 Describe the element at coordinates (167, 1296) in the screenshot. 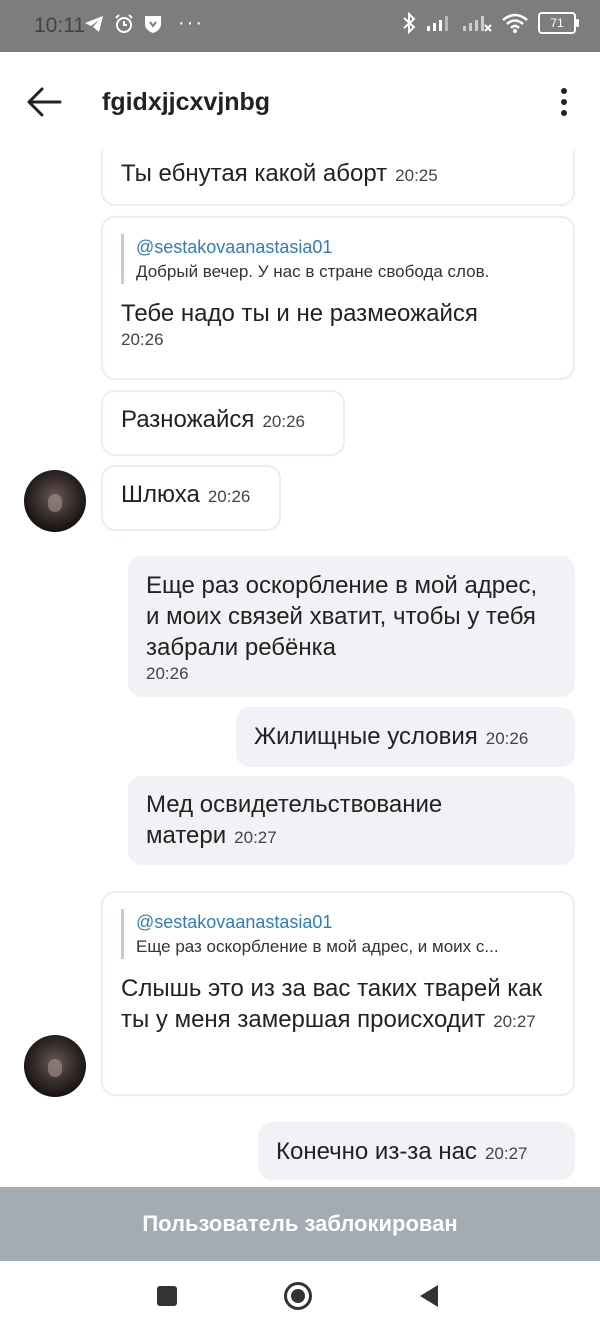

I see `square-recents-icon` at that location.